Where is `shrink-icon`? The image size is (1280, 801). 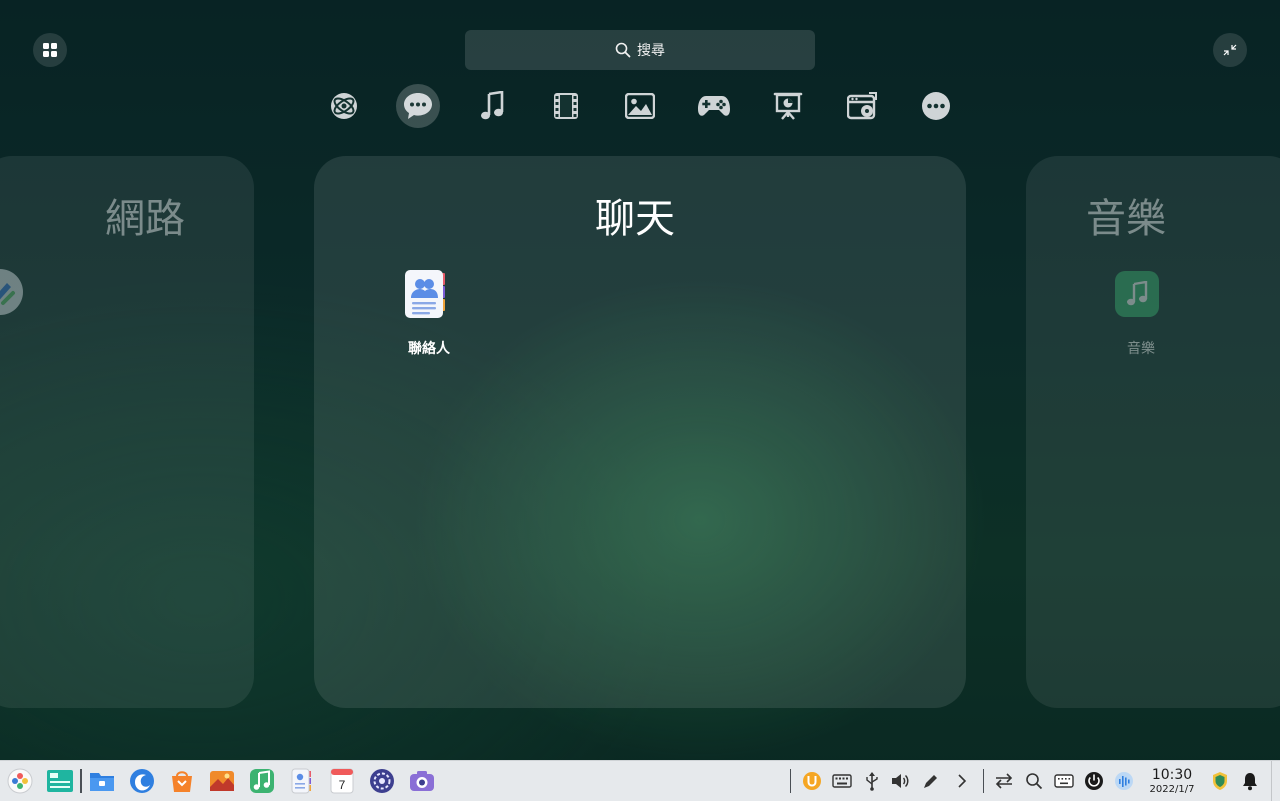
shrink-icon is located at coordinates (1230, 50).